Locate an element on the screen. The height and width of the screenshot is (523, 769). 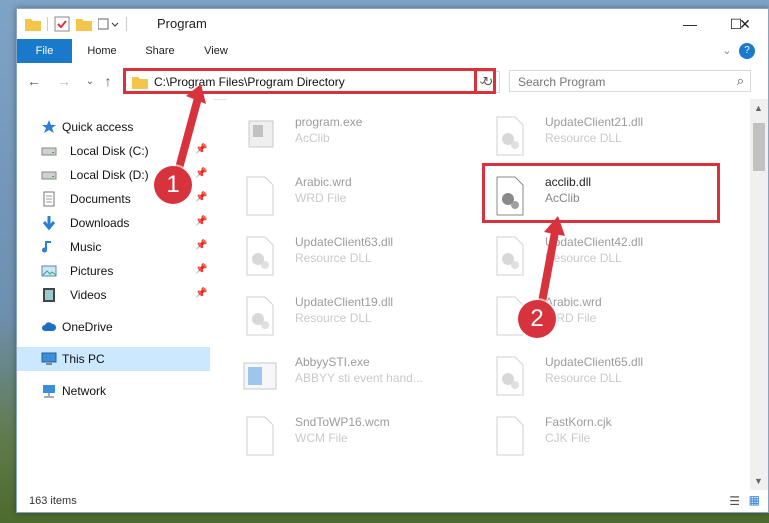
arrow-2-head is located at coordinates (554, 226).